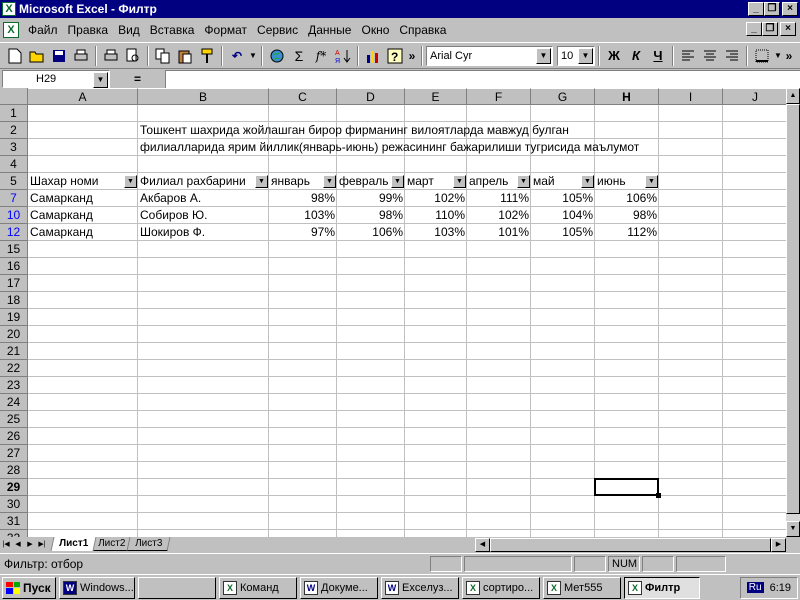  Describe the element at coordinates (37, 56) in the screenshot. I see `open-folder-icon` at that location.